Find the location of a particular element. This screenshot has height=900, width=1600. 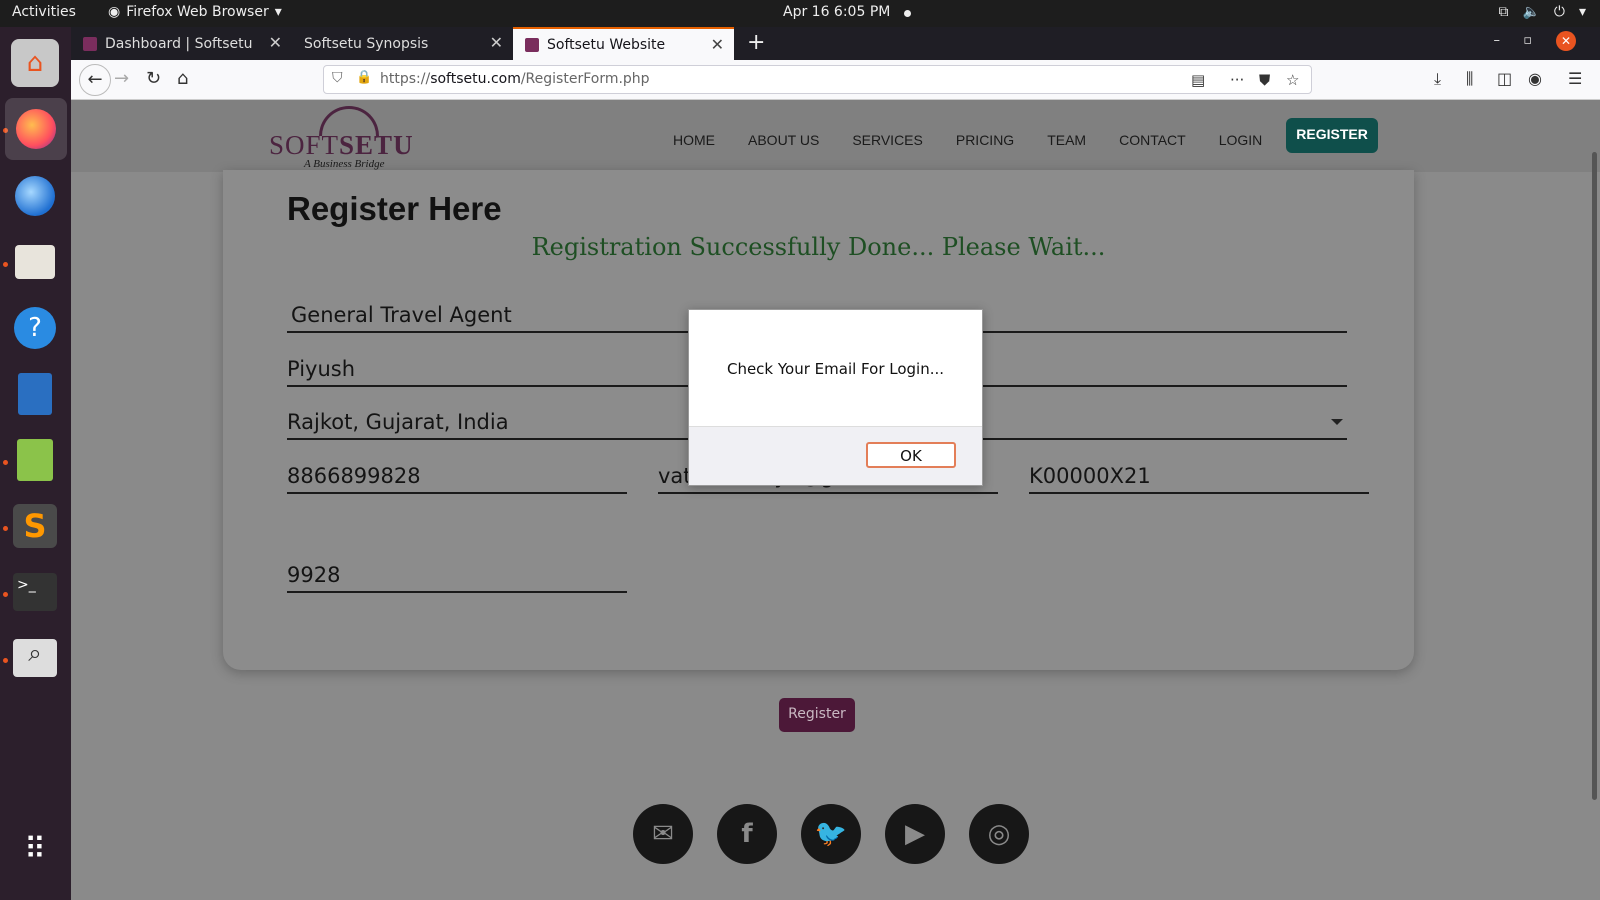

register-submit-button: Register is located at coordinates (817, 715).